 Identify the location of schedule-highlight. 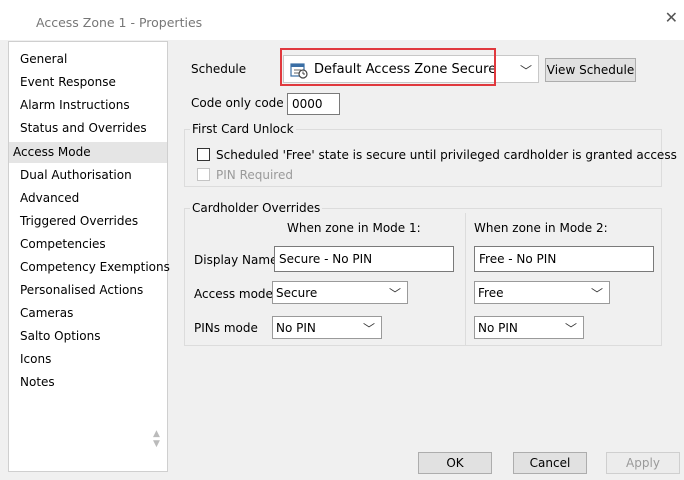
(388, 67).